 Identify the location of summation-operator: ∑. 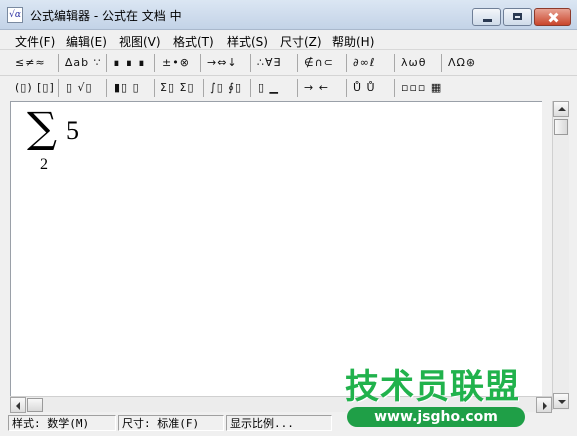
(42, 128).